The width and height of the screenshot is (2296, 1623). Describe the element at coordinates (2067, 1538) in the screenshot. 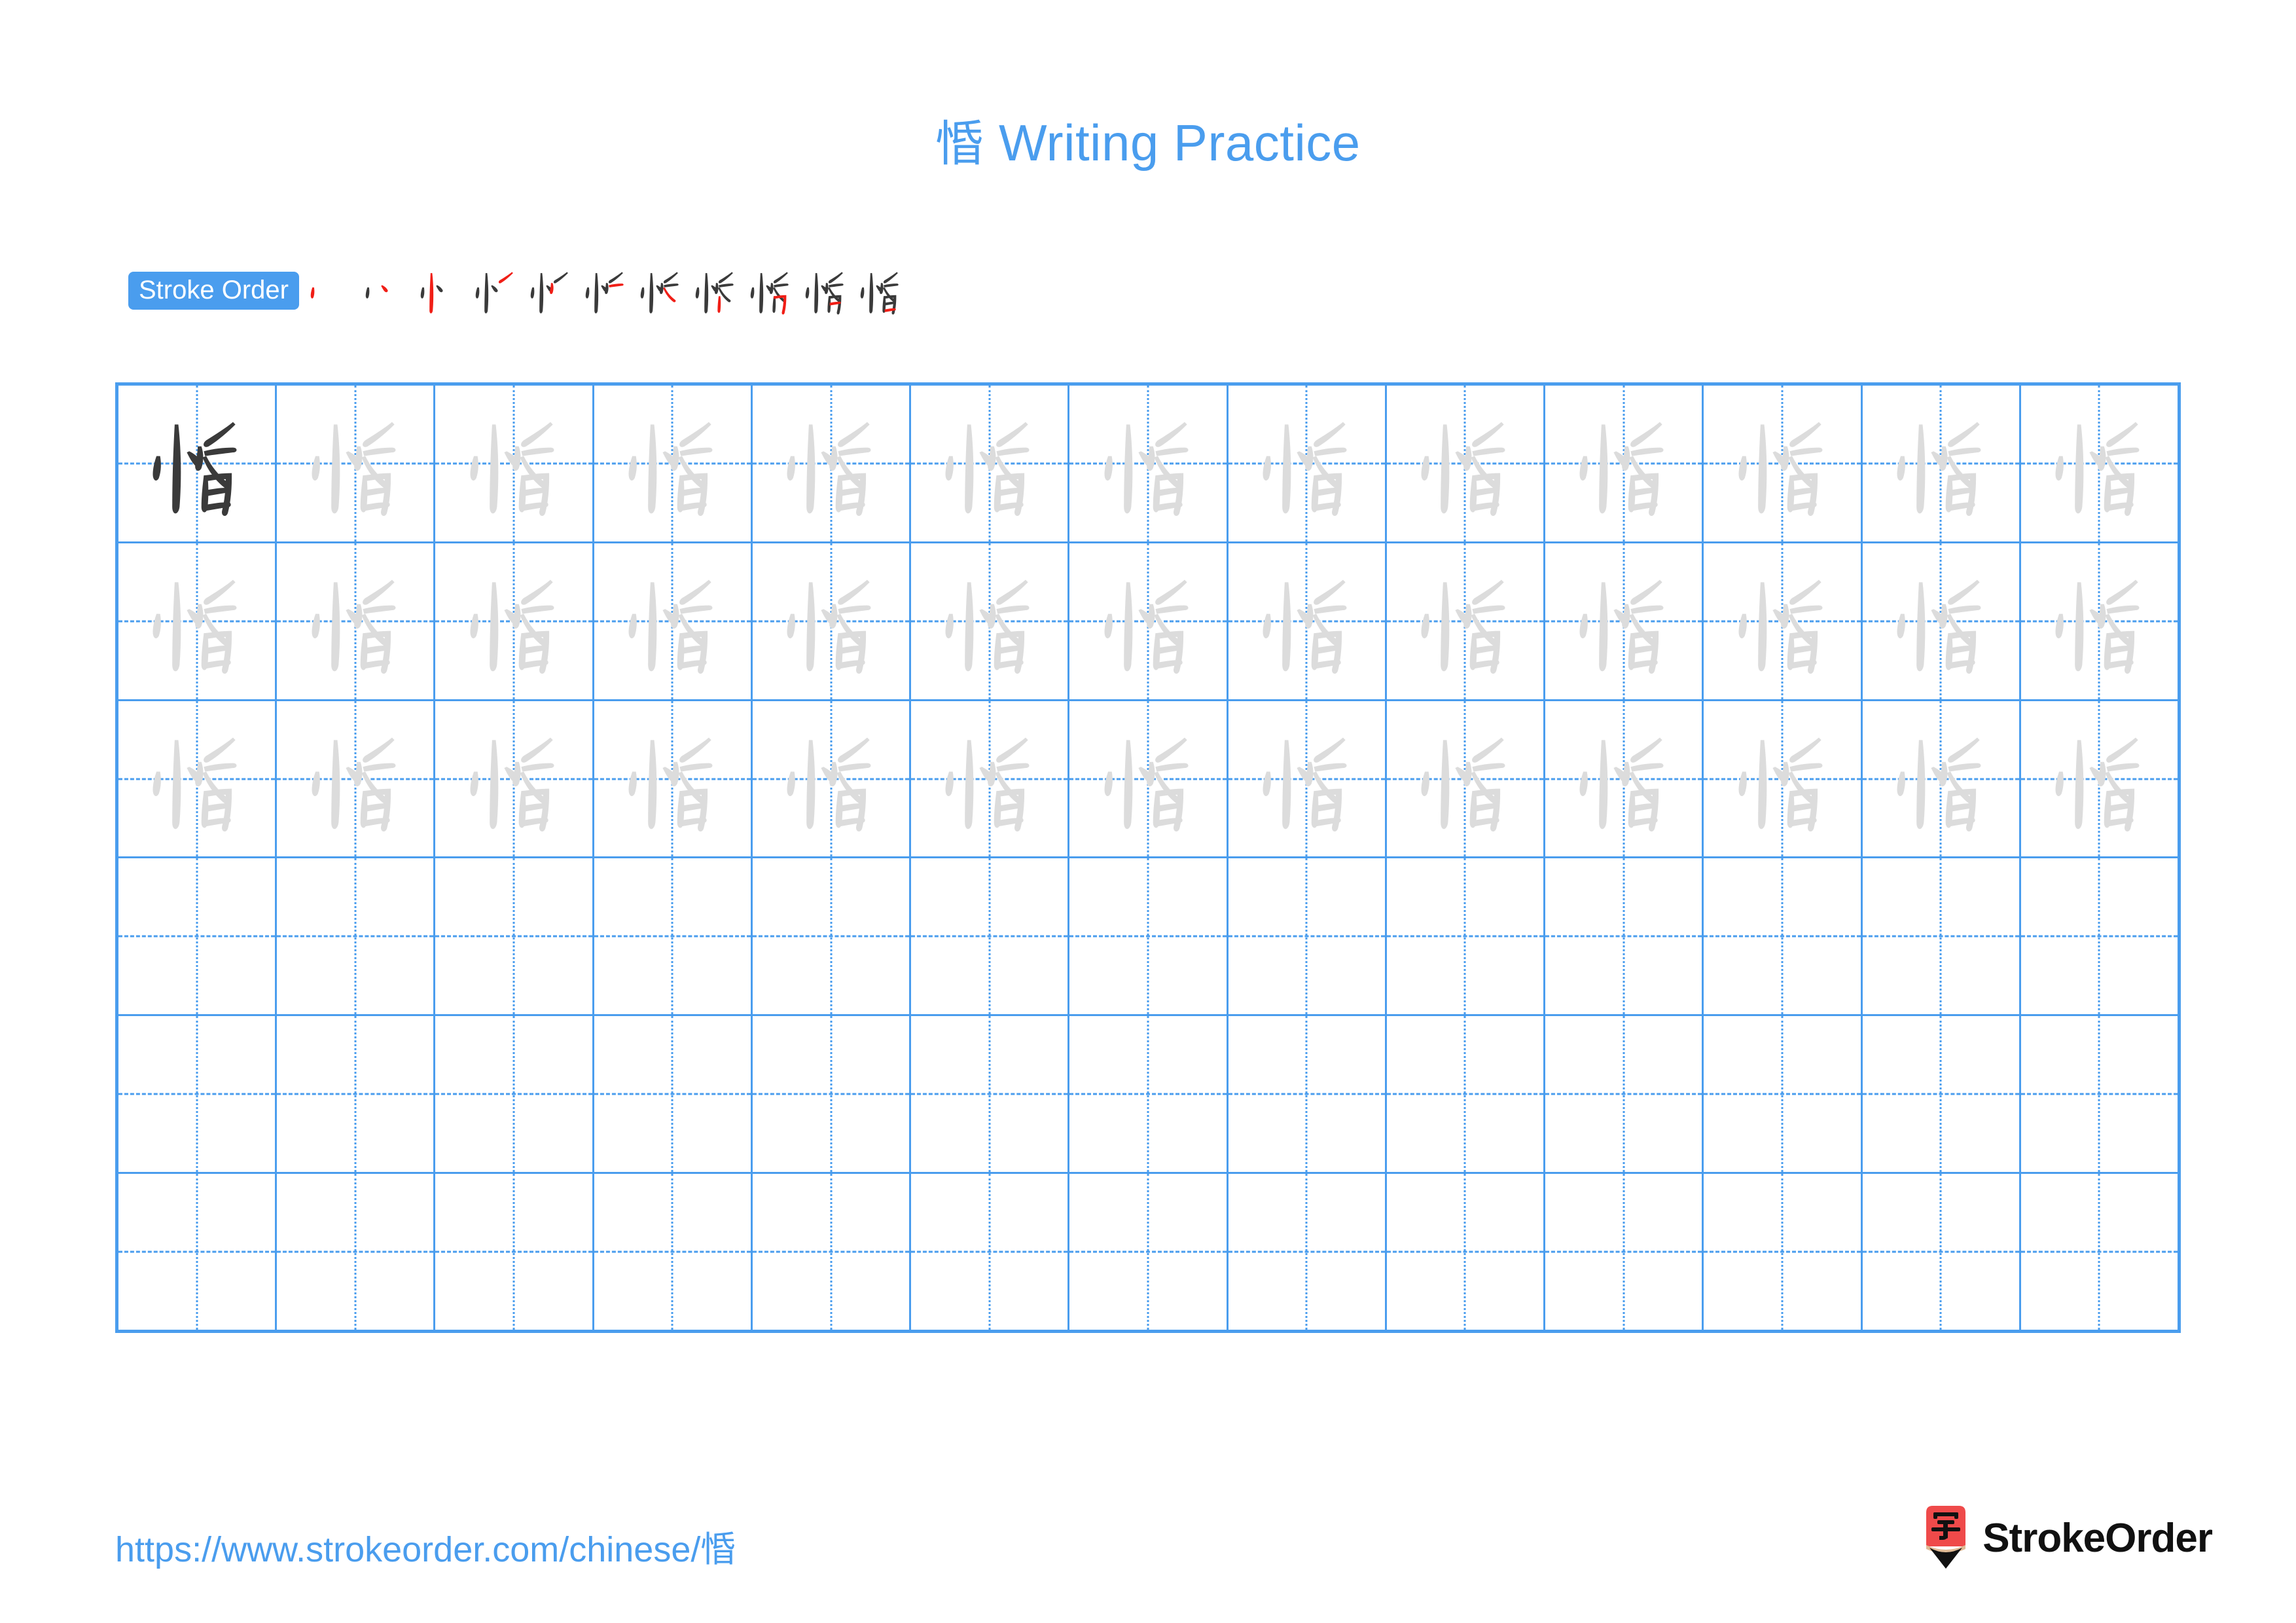

I see `footer-brand: StrokeOrder` at that location.